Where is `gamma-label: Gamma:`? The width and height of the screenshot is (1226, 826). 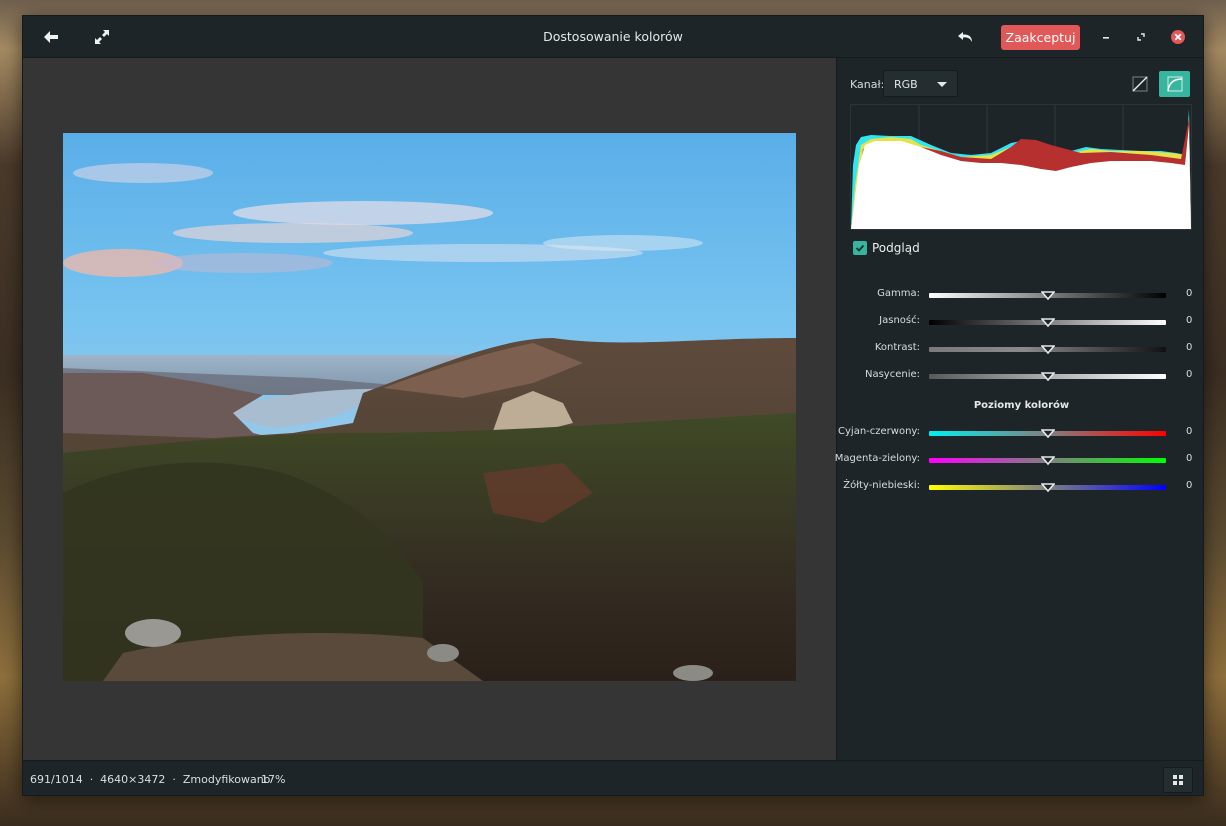
gamma-label: Gamma: is located at coordinates (898, 293).